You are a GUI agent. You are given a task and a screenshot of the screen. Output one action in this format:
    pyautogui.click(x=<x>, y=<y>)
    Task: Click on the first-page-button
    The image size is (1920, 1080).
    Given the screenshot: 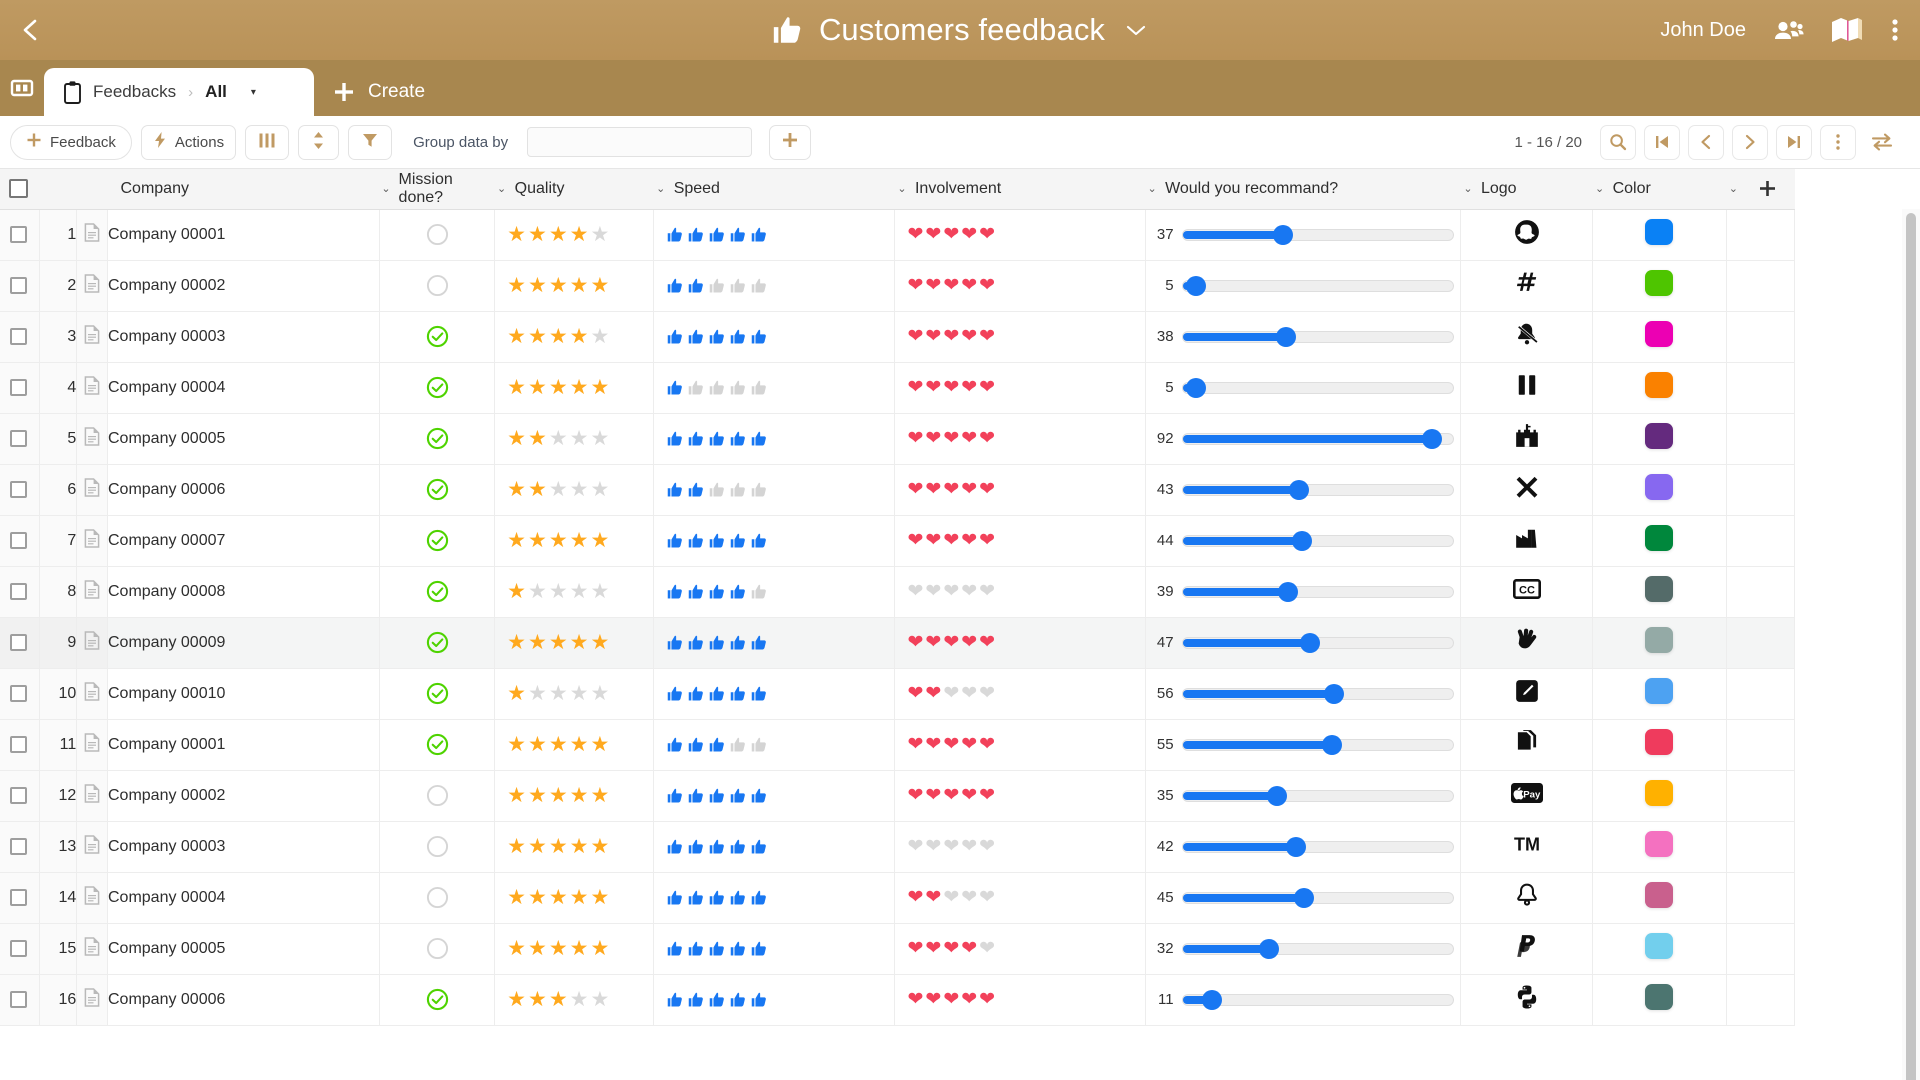 What is the action you would take?
    pyautogui.click(x=1662, y=142)
    